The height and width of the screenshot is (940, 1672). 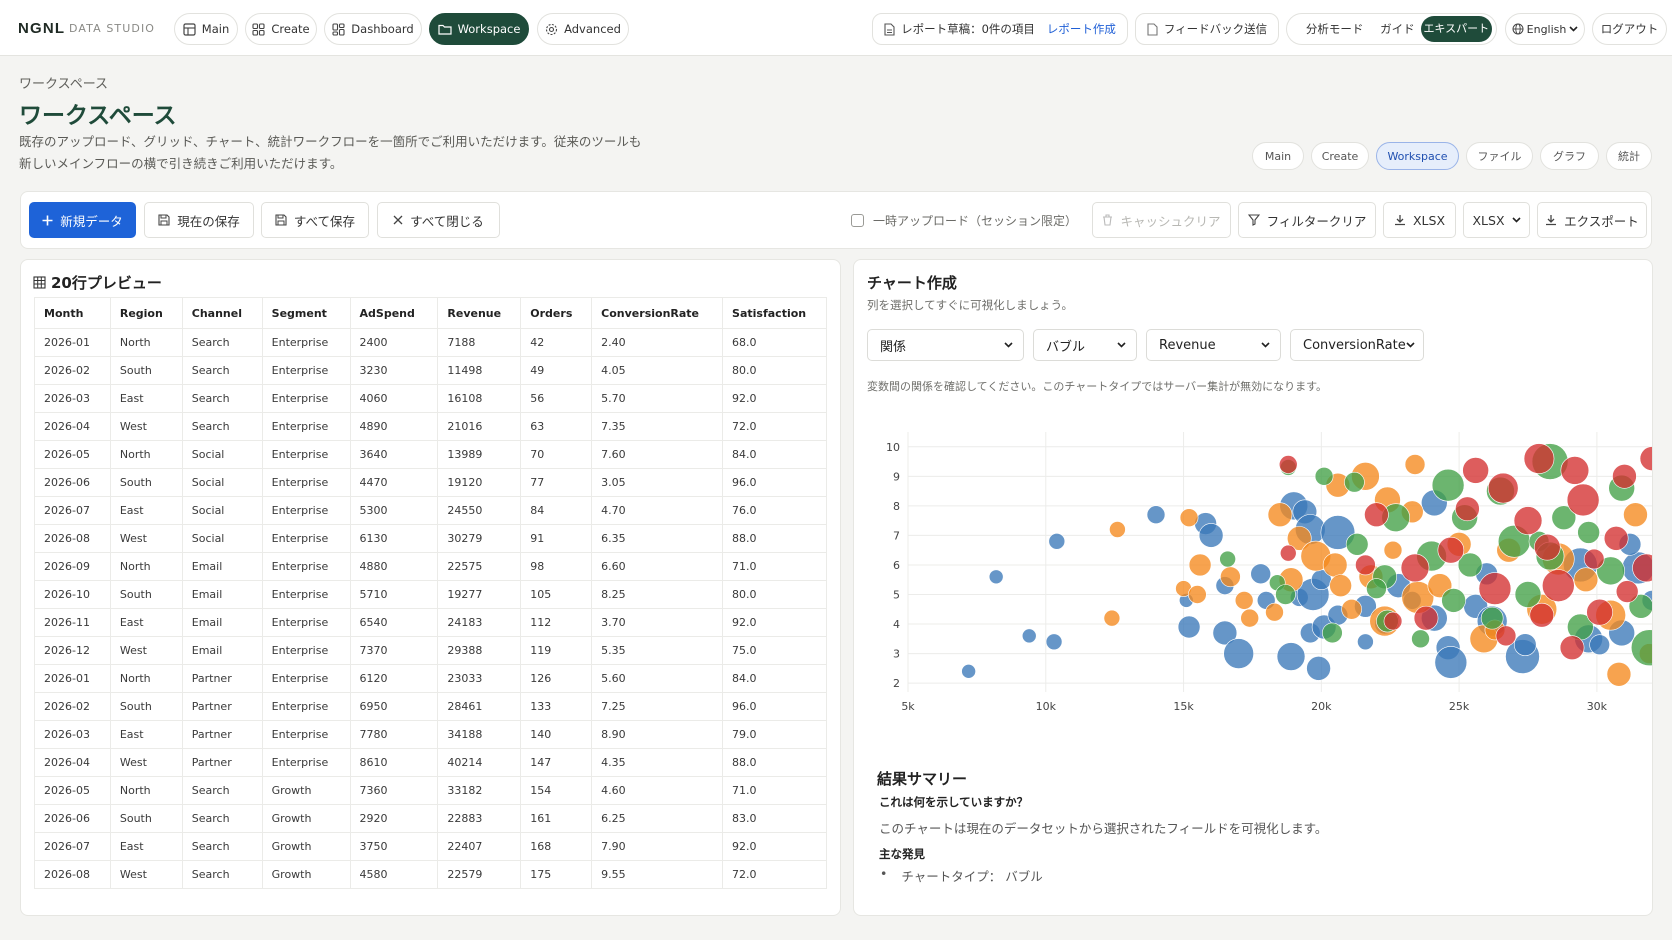 What do you see at coordinates (324, 221) in the screenshot?
I see `save-all-label: すべて保存` at bounding box center [324, 221].